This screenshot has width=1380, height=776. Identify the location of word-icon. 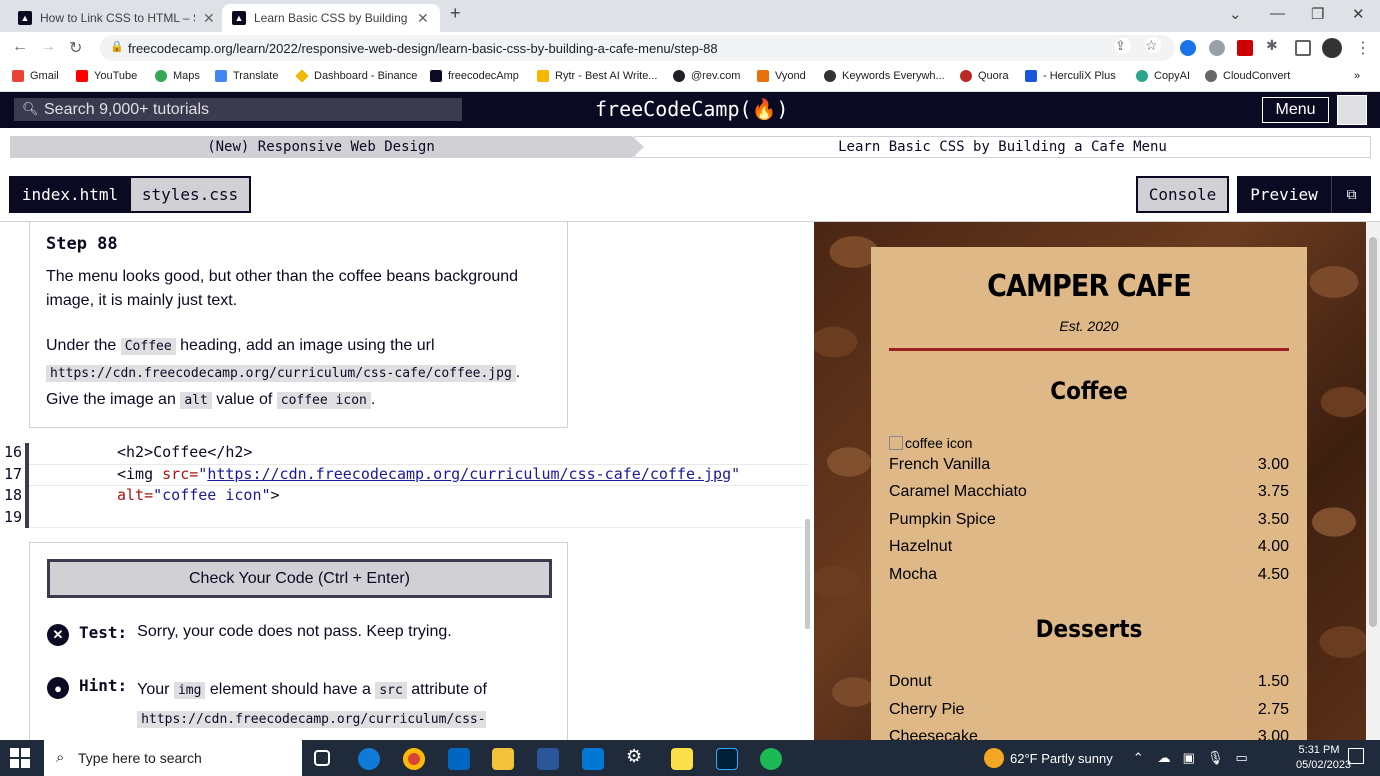
(548, 759).